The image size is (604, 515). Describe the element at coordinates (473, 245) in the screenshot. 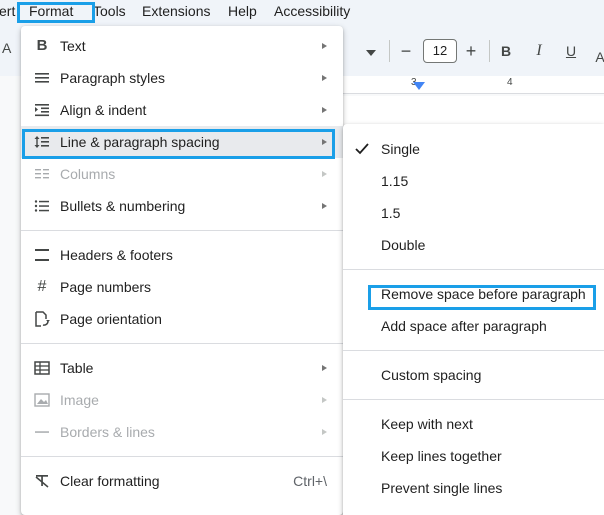

I see `spacing-double: Double` at that location.